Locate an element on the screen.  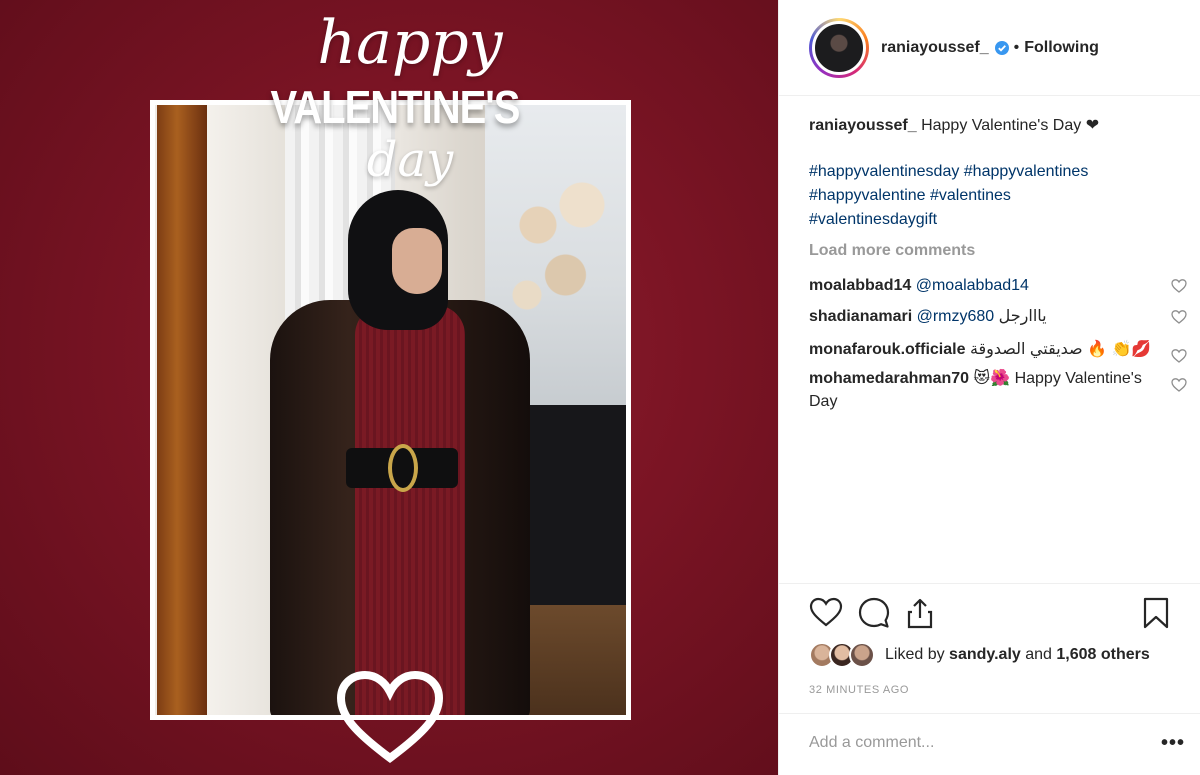
comment-mention: @rmzy680 is located at coordinates (956, 316).